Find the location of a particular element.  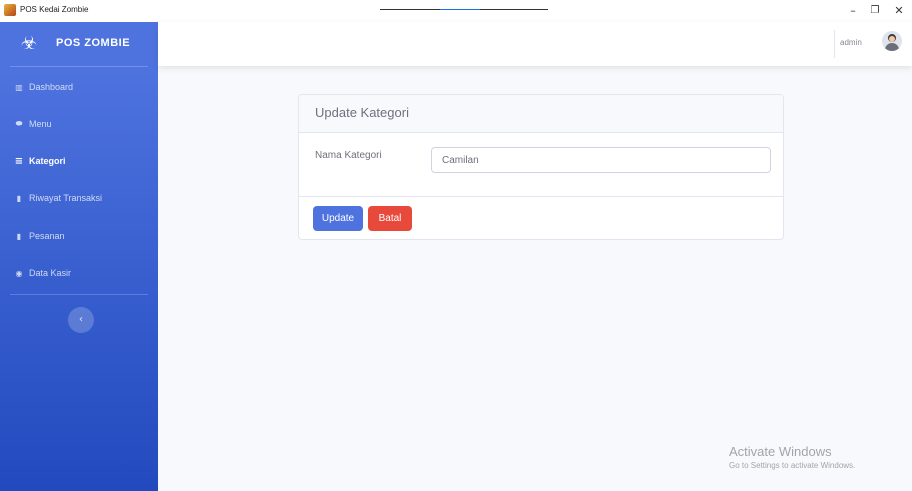

topbar: admin is located at coordinates (535, 44).